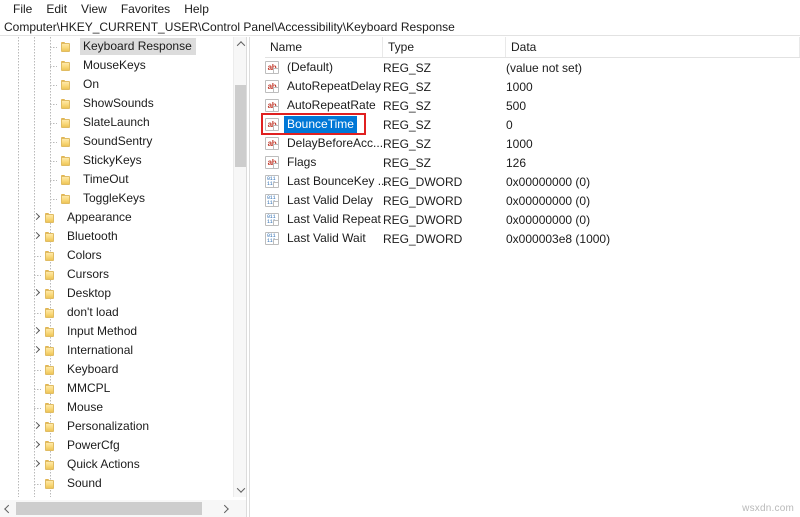 This screenshot has width=800, height=517. Describe the element at coordinates (532, 162) in the screenshot. I see `value-row: ab Flags REG_SZ 126` at that location.